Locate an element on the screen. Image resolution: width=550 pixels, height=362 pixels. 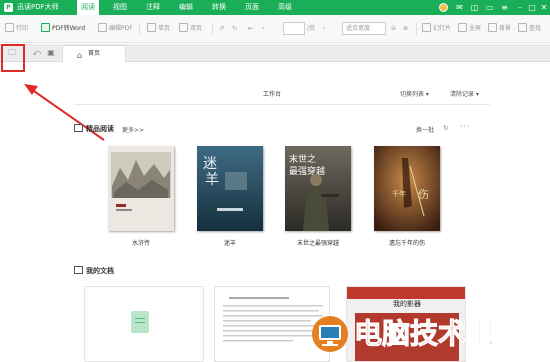
svg-text: 伤 is located at coordinates (423, 194).